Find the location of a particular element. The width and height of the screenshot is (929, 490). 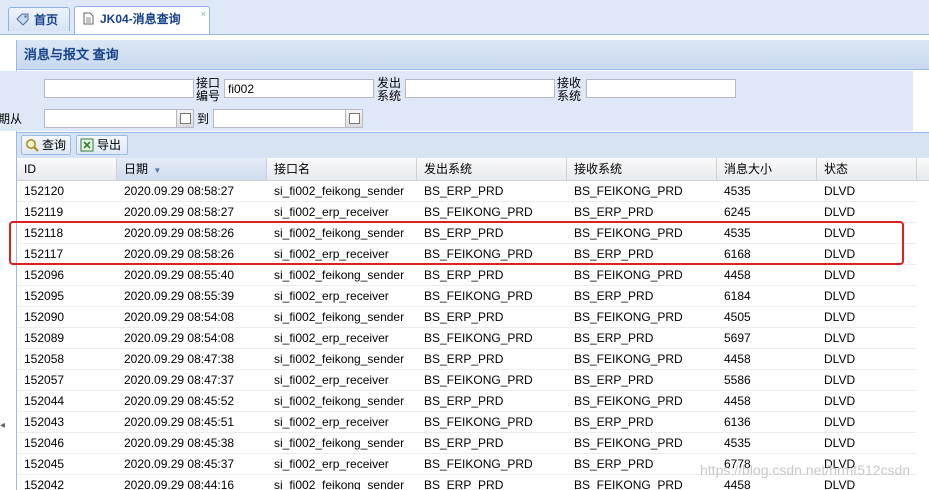

column-header-sender: 发出系统 is located at coordinates (492, 169).